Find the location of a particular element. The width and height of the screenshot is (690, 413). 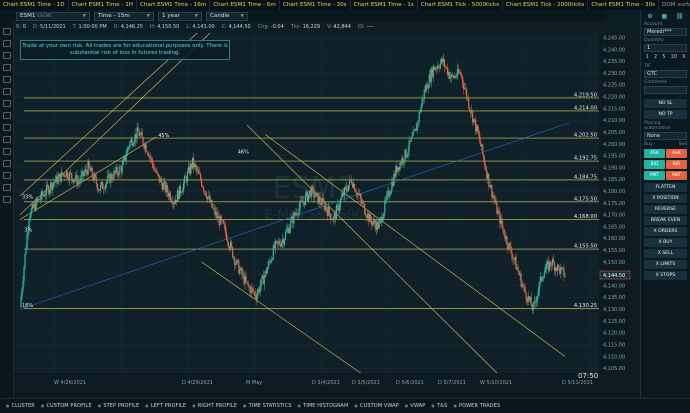

buy-bid-button: BID is located at coordinates (654, 164).